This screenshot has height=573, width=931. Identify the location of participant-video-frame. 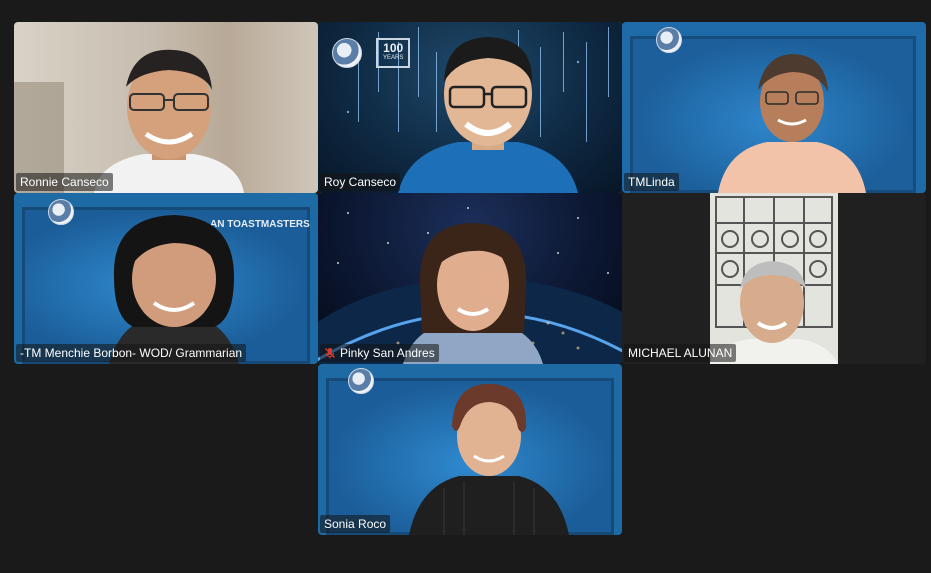
(774, 278).